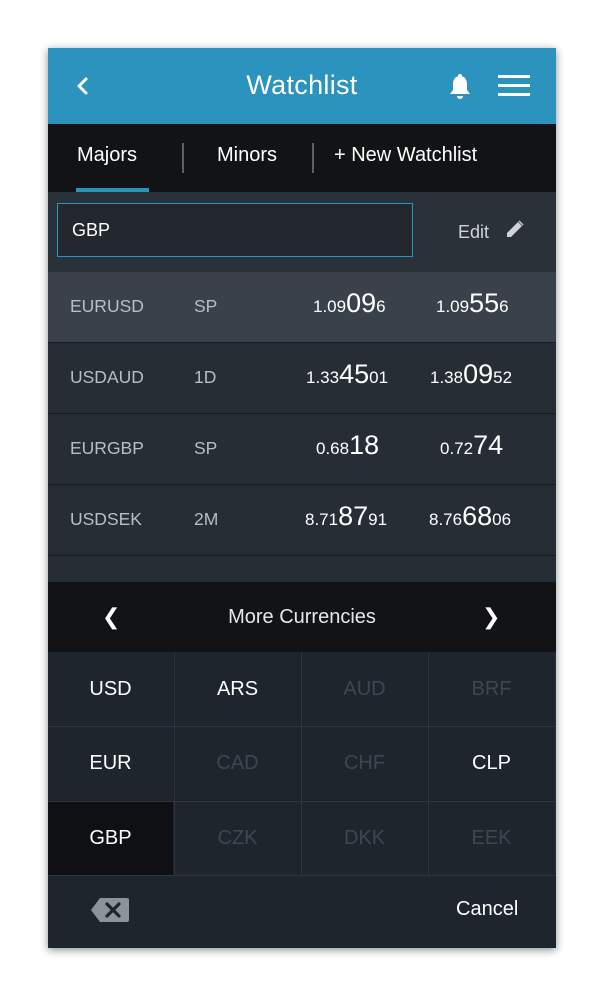 The image size is (604, 996). I want to click on currency-key-czk: CZK, so click(237, 838).